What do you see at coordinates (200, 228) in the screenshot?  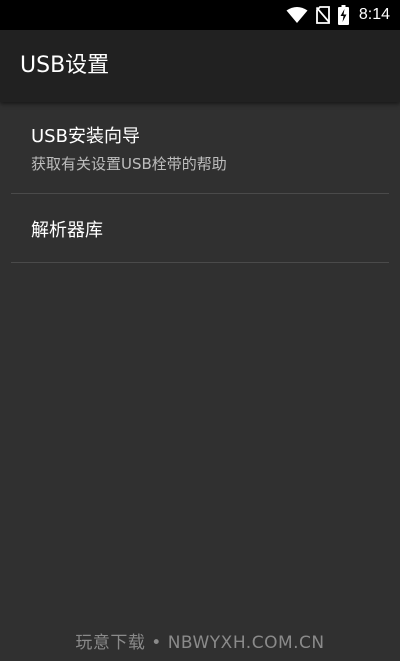 I see `parser-library-item: 解析器库` at bounding box center [200, 228].